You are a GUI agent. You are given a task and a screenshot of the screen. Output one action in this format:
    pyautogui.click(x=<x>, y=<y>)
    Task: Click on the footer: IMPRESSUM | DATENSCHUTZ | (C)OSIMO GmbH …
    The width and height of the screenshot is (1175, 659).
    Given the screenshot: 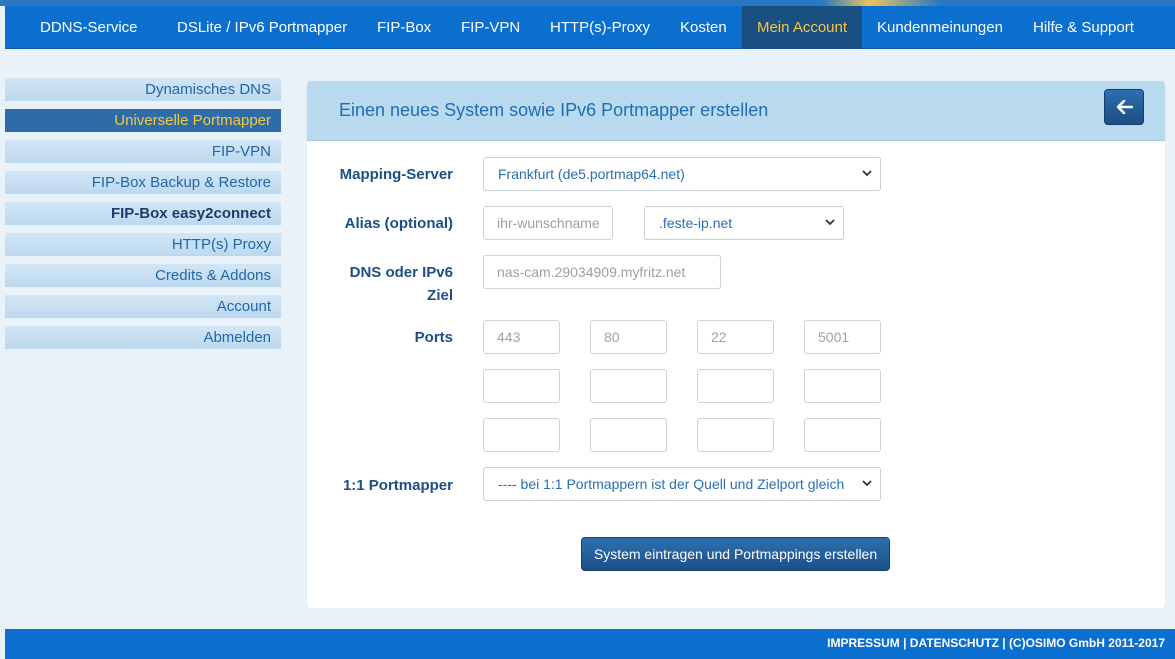 What is the action you would take?
    pyautogui.click(x=590, y=644)
    